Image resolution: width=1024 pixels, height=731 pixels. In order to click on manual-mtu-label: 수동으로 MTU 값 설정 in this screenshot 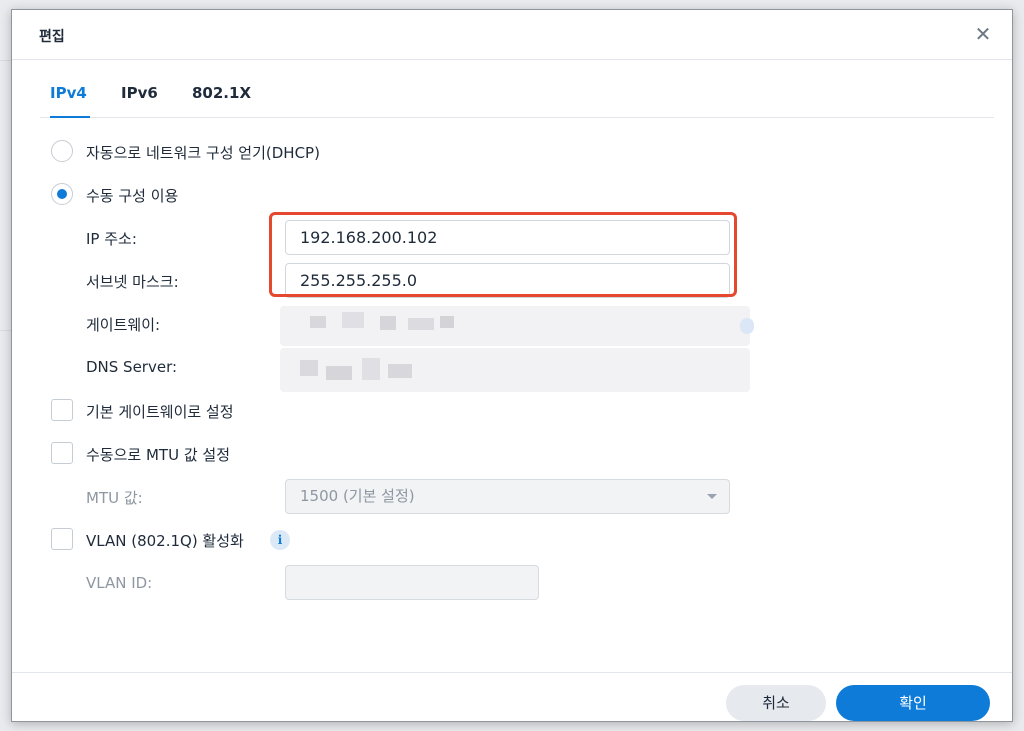, I will do `click(158, 455)`.